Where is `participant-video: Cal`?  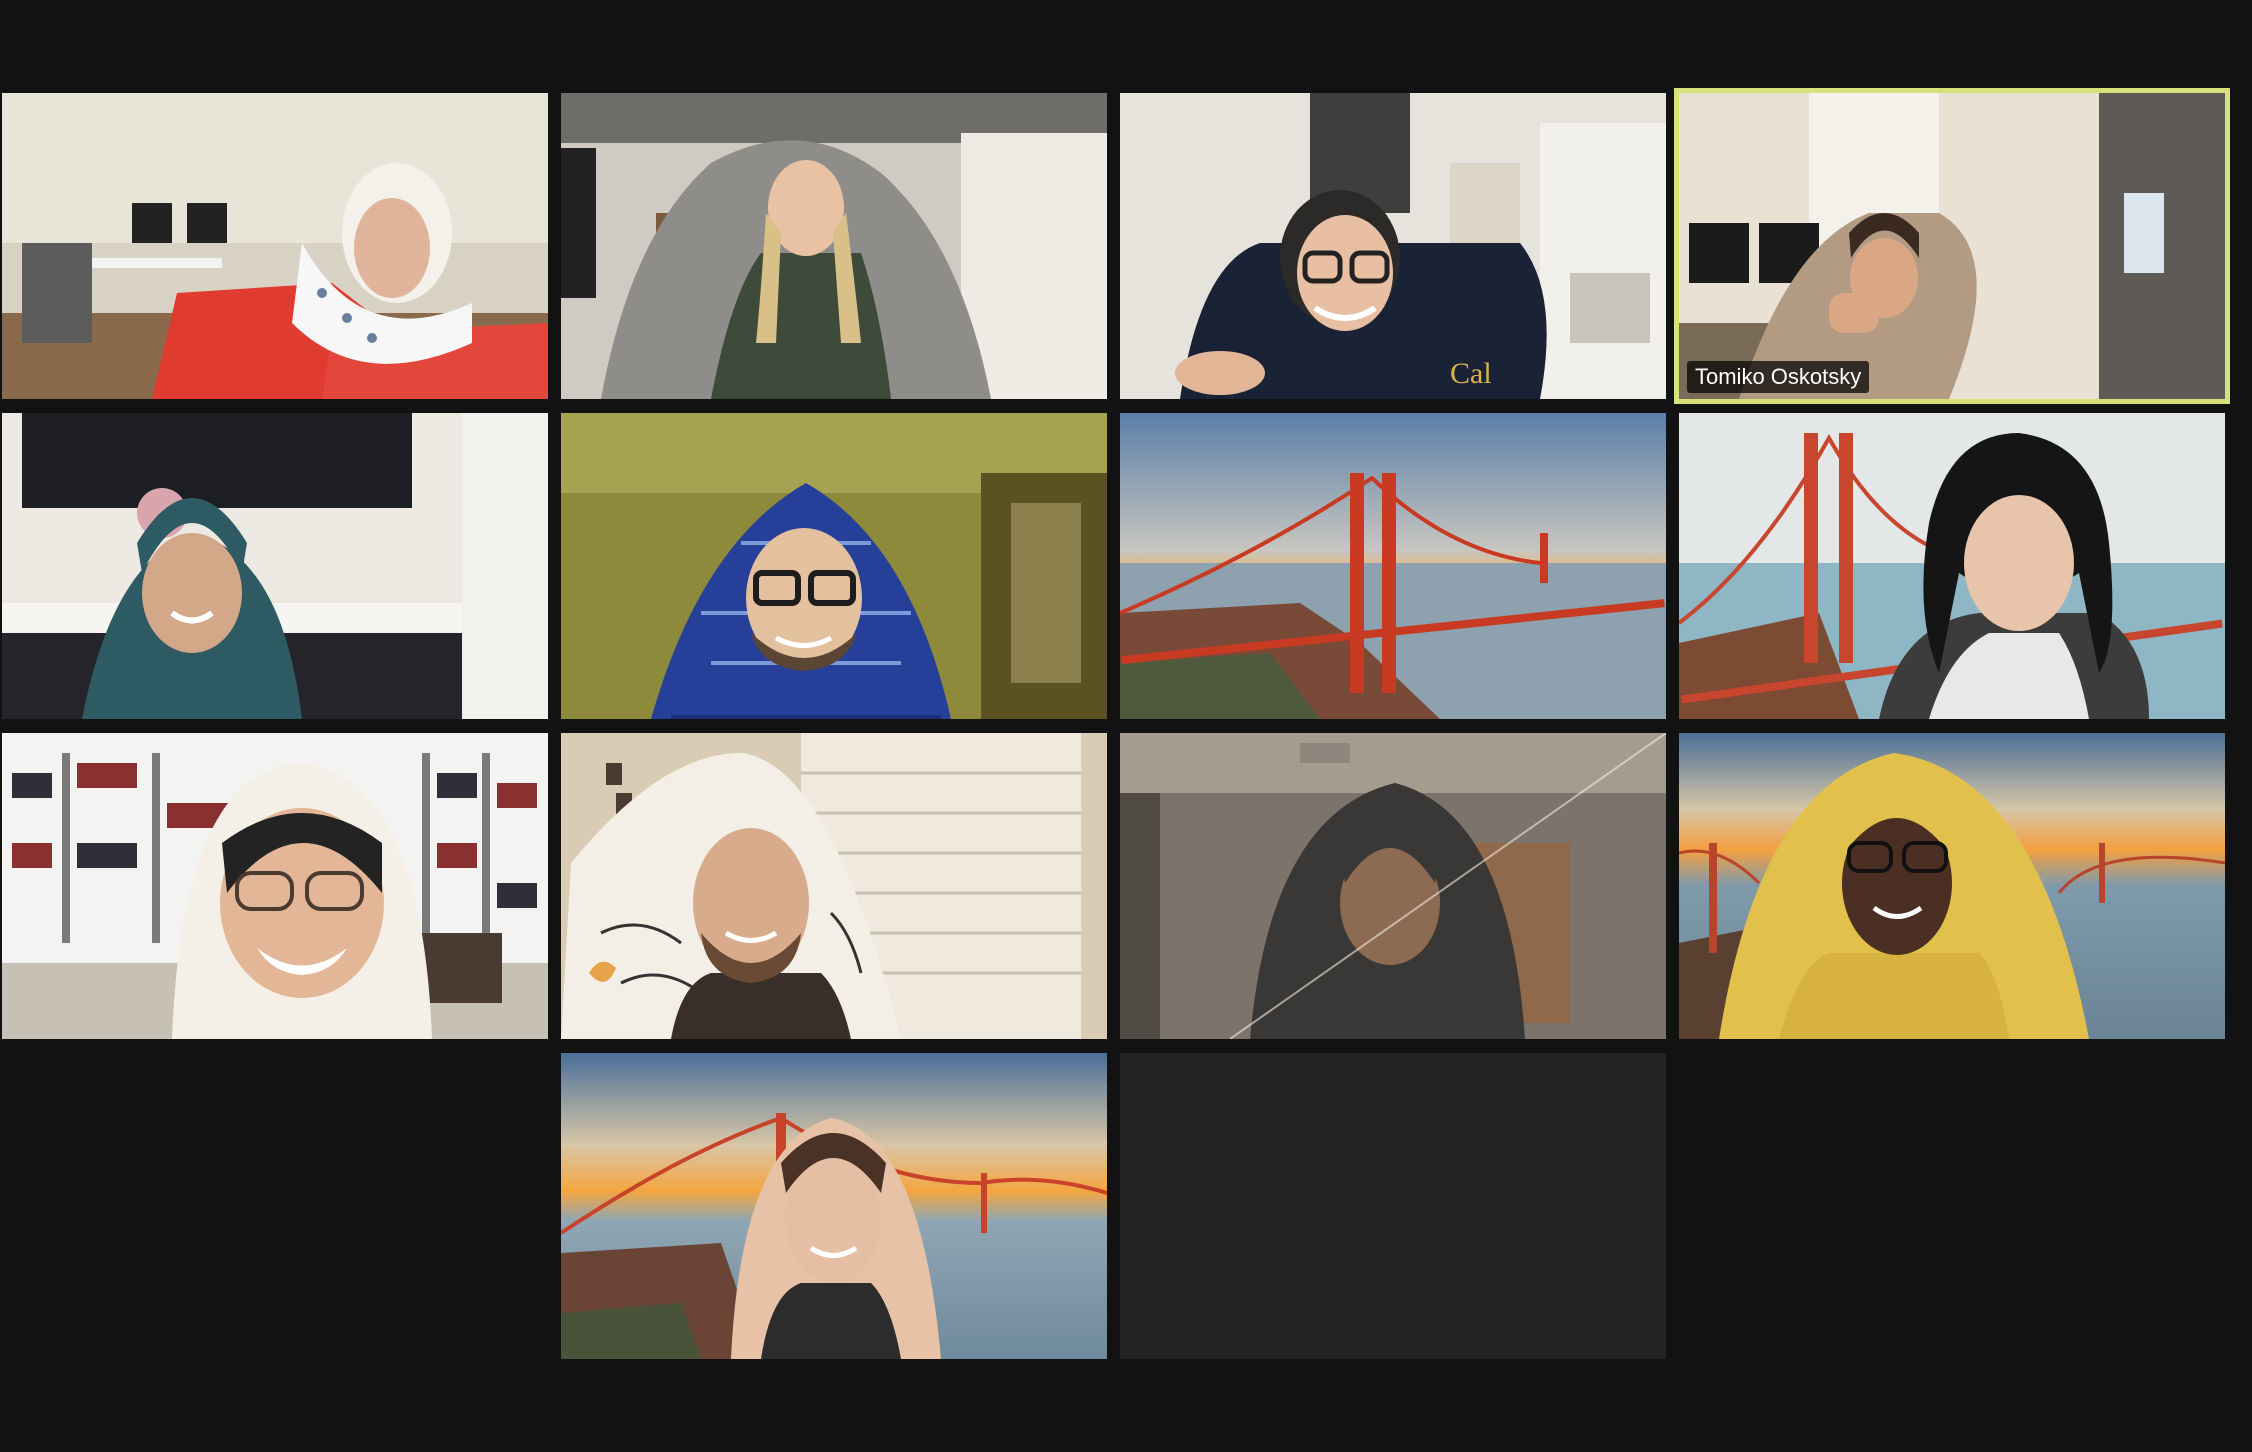
participant-video: Cal is located at coordinates (1393, 246).